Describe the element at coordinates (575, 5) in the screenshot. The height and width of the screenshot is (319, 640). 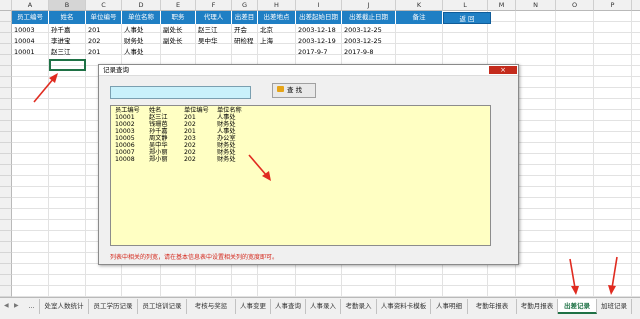
I see `column-header-o: O` at that location.